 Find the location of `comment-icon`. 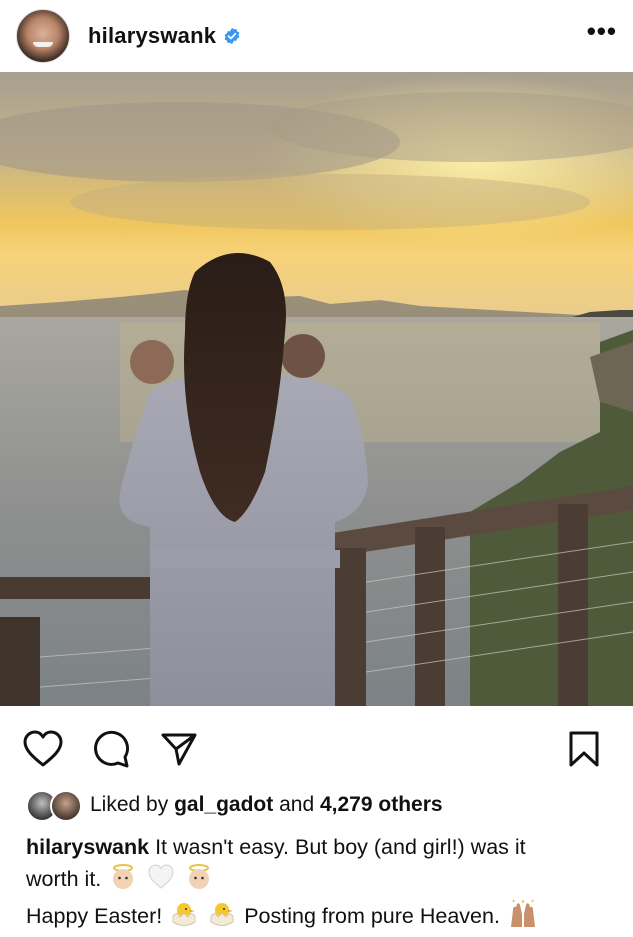

comment-icon is located at coordinates (111, 751).